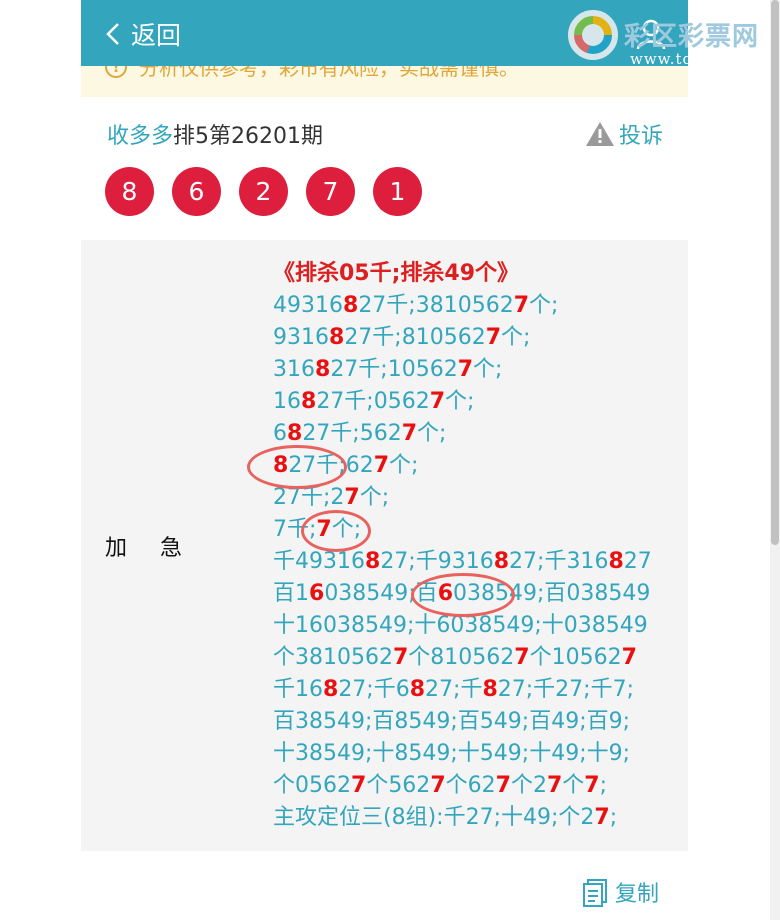  I want to click on prediction-line: 主攻定位三(8组):千27;十49;个27;, so click(478, 818).